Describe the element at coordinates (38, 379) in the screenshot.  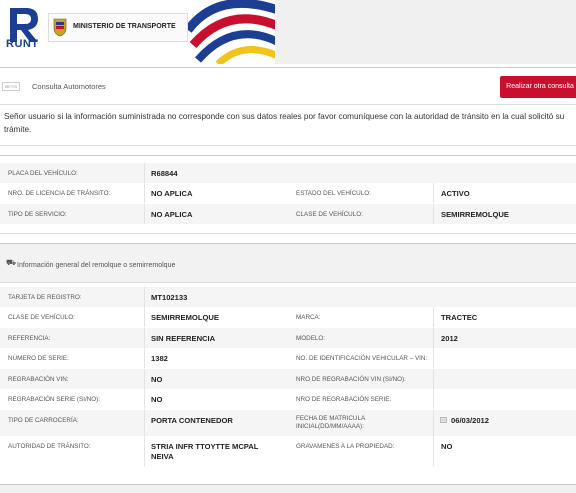
I see `regrab-vin-label: REGRABACIÓN VIN:` at that location.